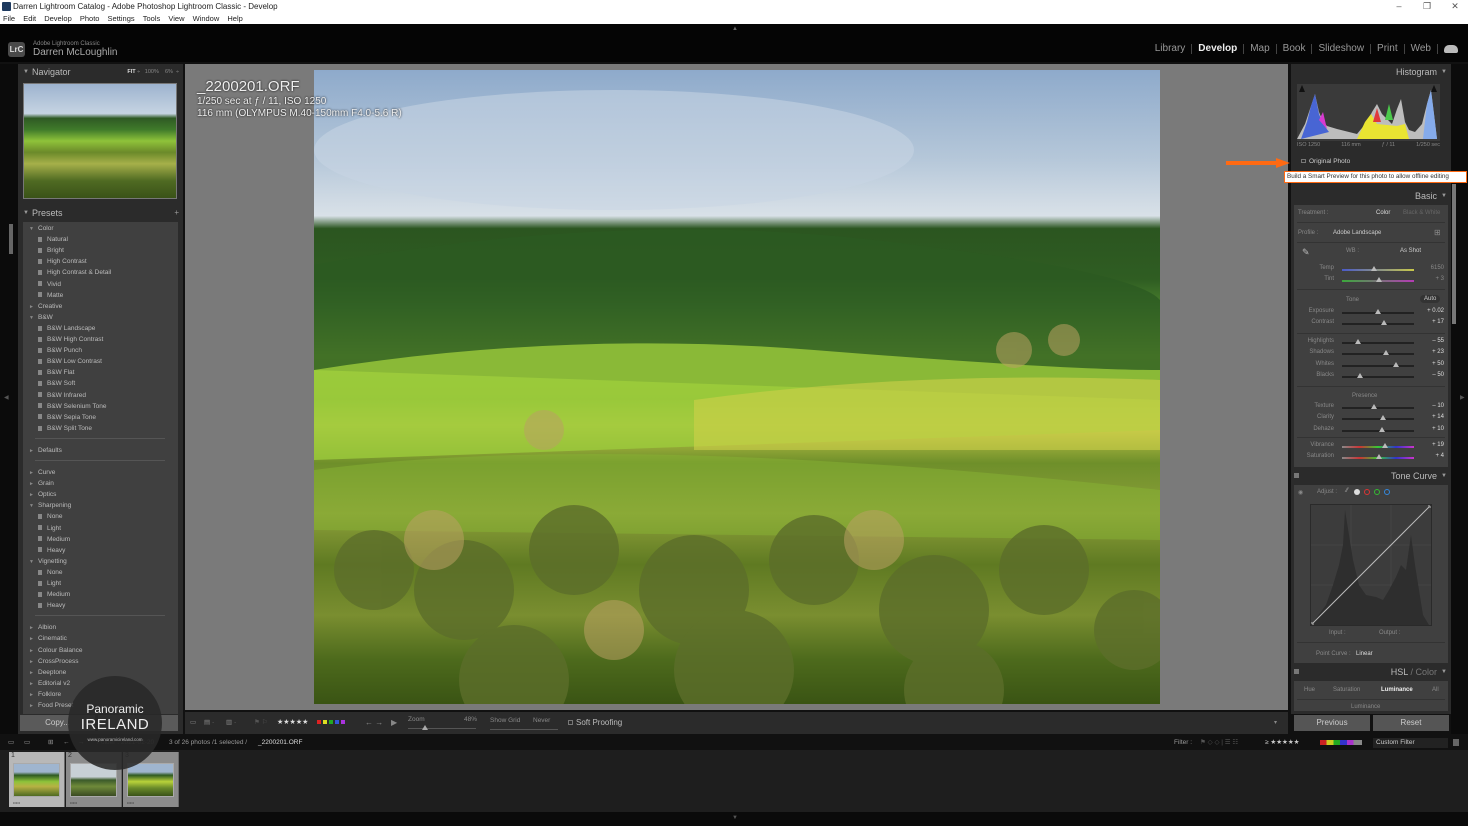 The image size is (1468, 826). Describe the element at coordinates (442, 727) in the screenshot. I see `zoom-slider` at that location.